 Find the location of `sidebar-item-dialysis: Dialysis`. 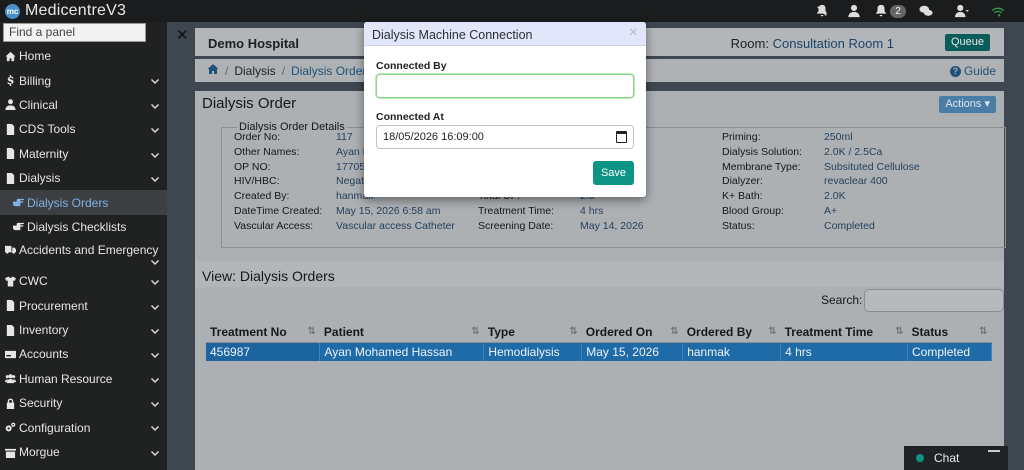

sidebar-item-dialysis: Dialysis is located at coordinates (83, 178).